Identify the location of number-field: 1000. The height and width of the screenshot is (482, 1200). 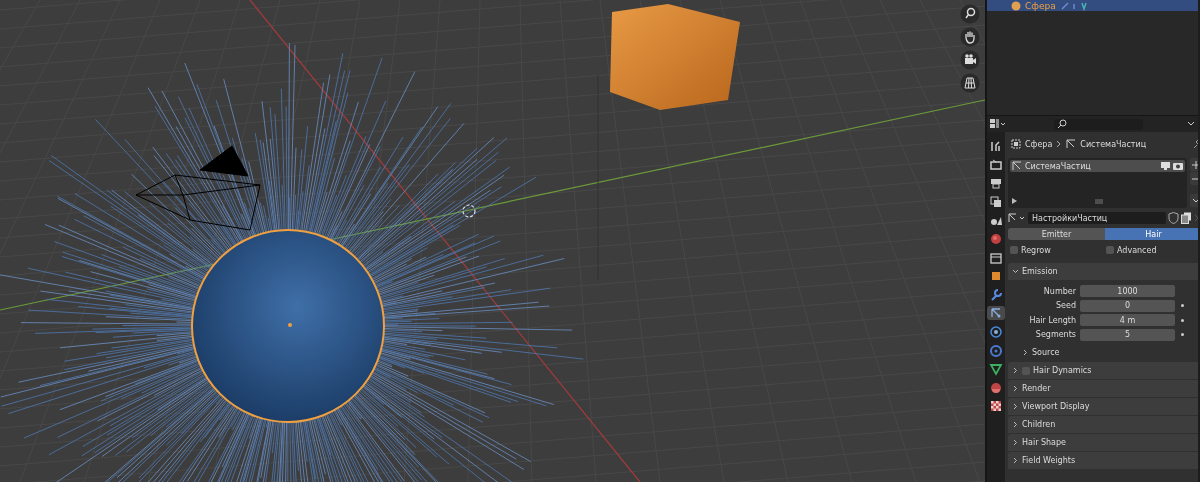
(1127, 291).